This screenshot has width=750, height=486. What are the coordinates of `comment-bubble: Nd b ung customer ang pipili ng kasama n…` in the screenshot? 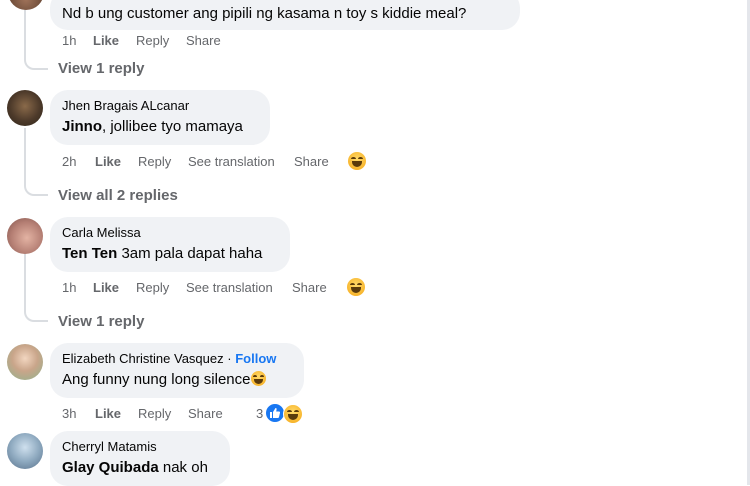 It's located at (285, 15).